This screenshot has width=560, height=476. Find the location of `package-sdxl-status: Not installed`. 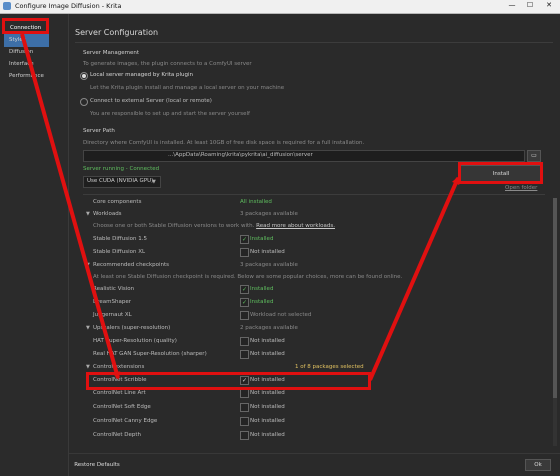

package-sdxl-status: Not installed is located at coordinates (267, 252).